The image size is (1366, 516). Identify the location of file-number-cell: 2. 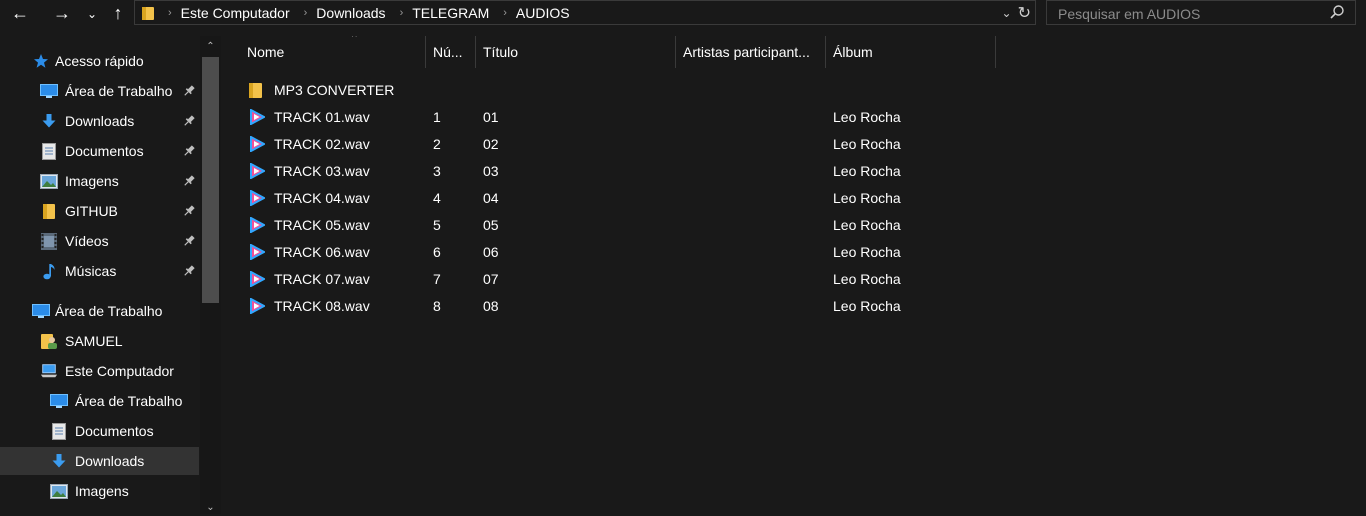
(437, 144).